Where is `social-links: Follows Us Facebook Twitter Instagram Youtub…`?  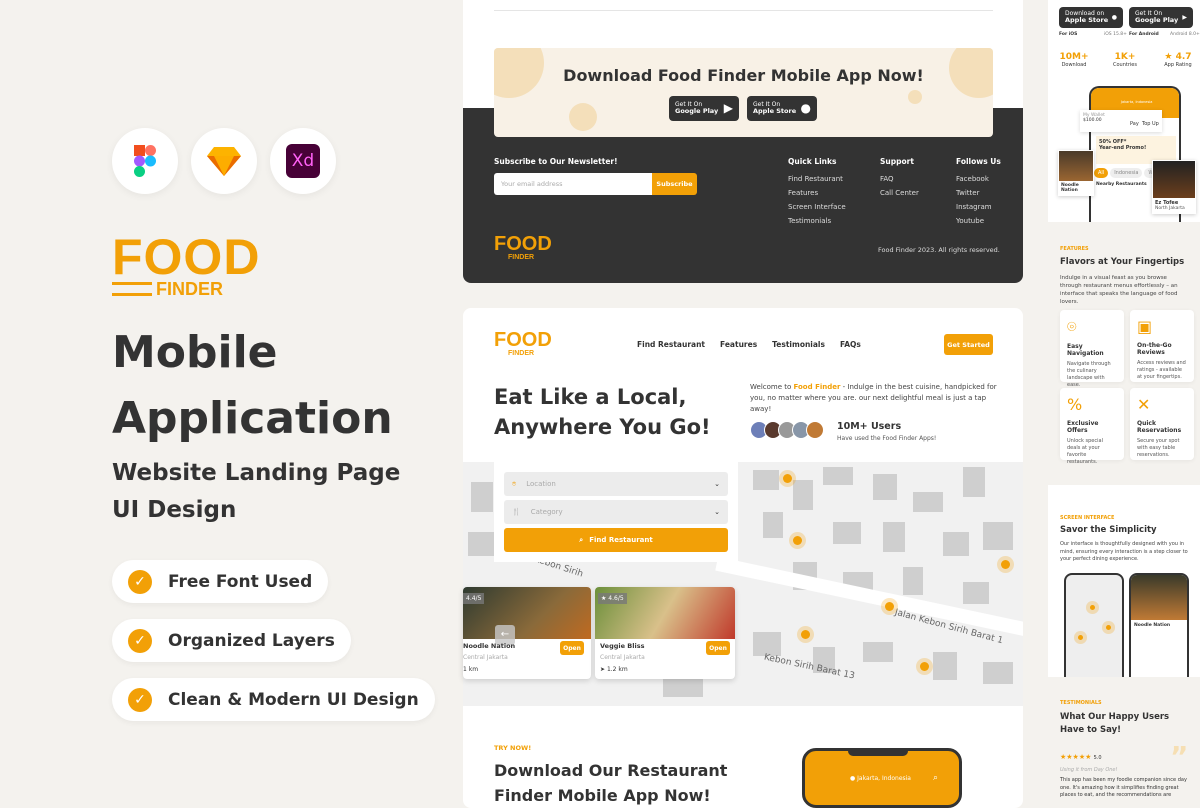
social-links: Follows Us Facebook Twitter Instagram Youtub… is located at coordinates (978, 191).